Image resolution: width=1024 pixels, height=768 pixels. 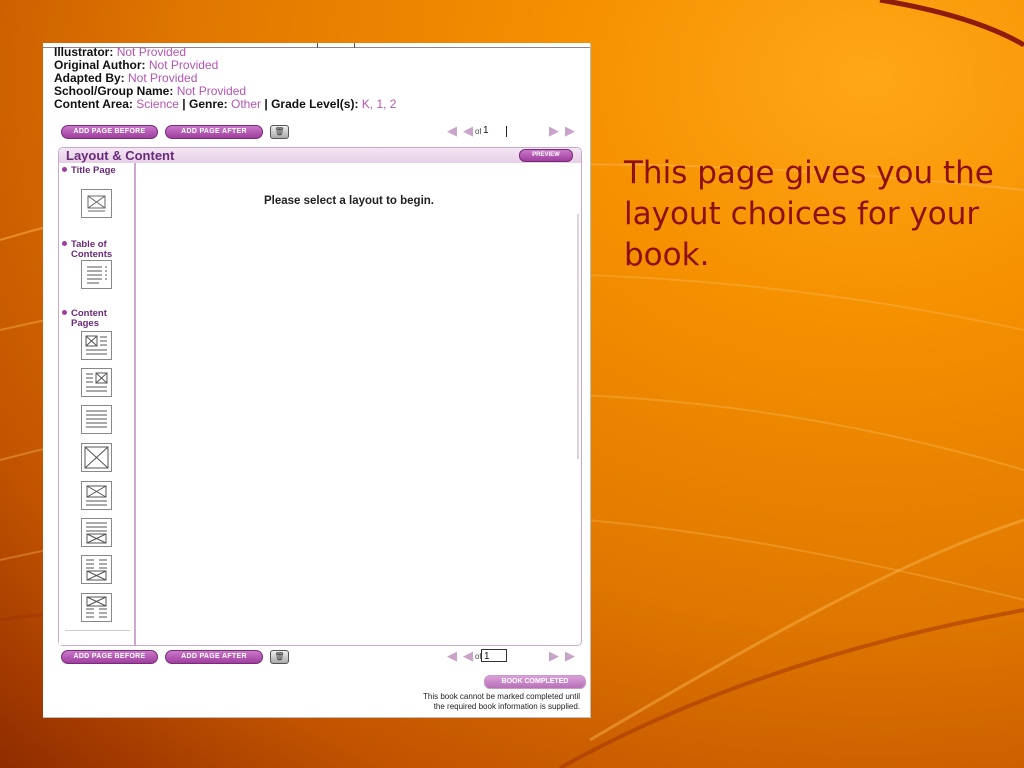 I want to click on text-cursor, so click(x=506, y=131).